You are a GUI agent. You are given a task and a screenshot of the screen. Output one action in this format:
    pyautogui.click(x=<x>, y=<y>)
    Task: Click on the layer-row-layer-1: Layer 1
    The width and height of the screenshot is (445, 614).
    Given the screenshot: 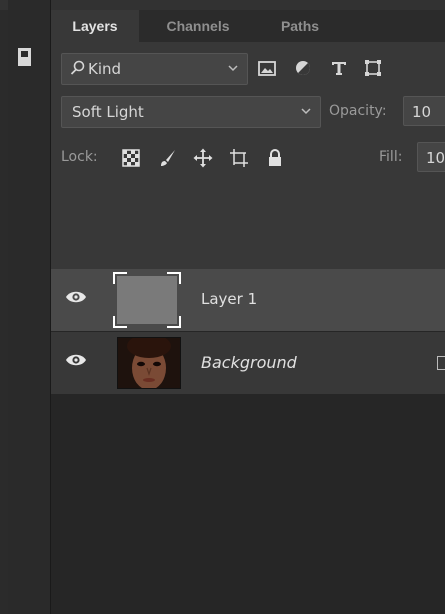 What is the action you would take?
    pyautogui.click(x=248, y=300)
    